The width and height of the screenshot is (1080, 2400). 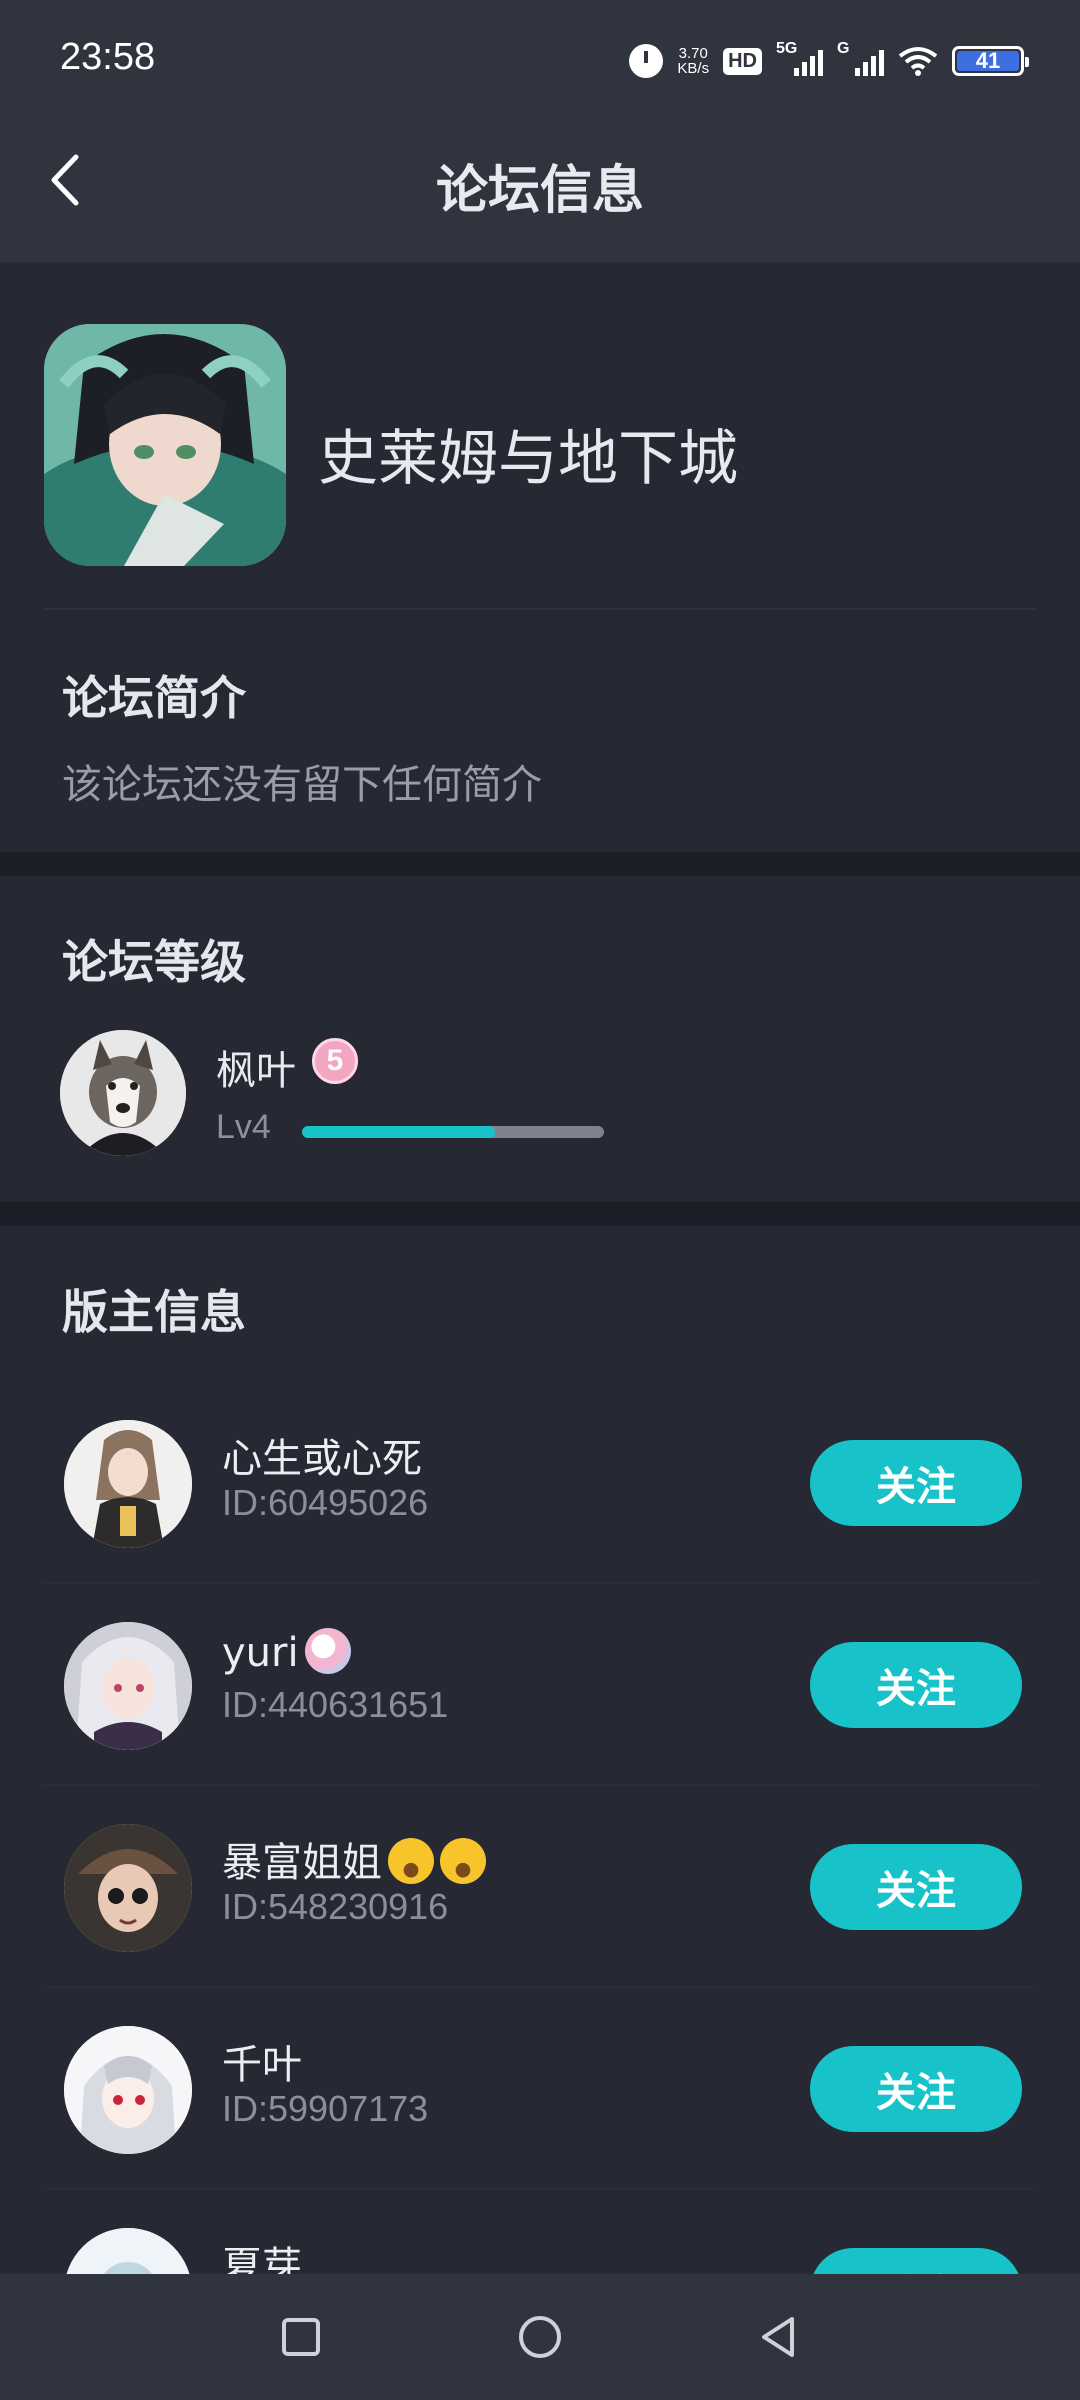 I want to click on signal-icon-secondary: G, so click(x=860, y=58).